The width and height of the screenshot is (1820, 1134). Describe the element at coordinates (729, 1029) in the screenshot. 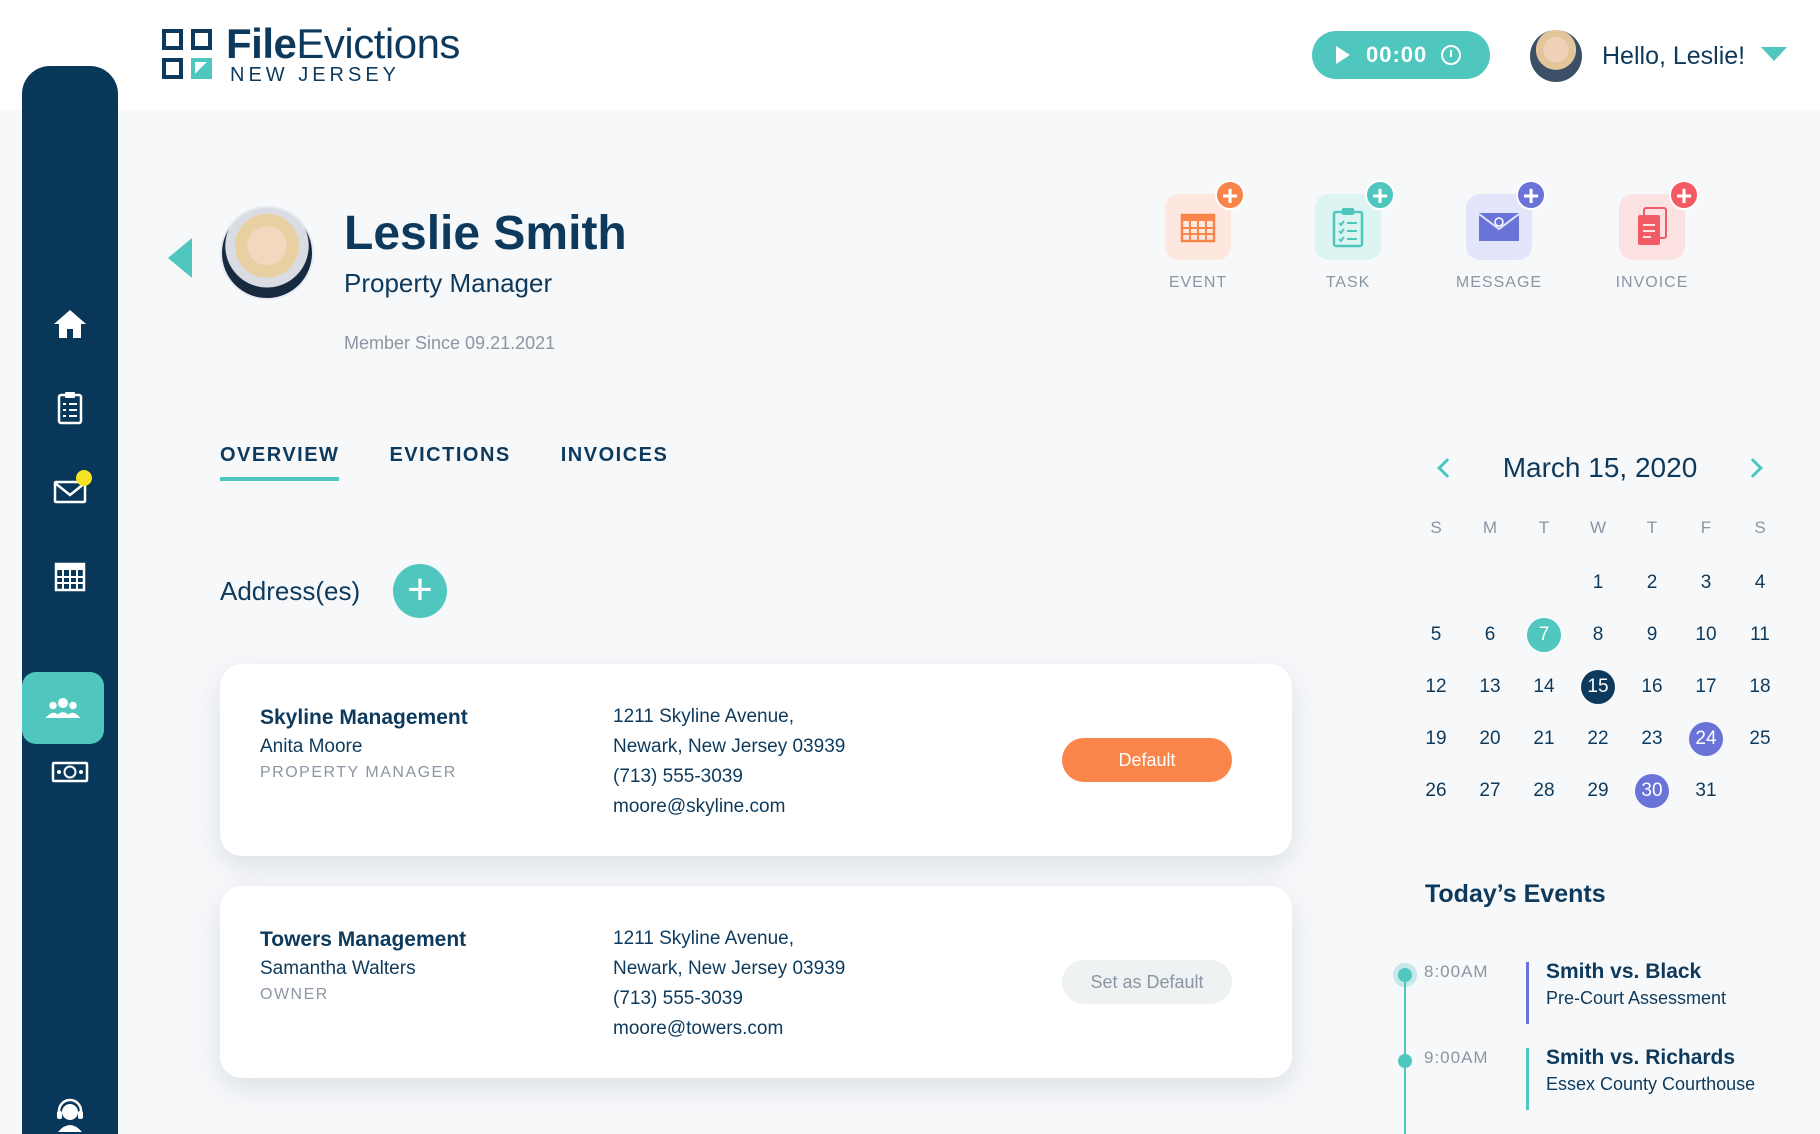

I see `email: moore@towers.com` at that location.